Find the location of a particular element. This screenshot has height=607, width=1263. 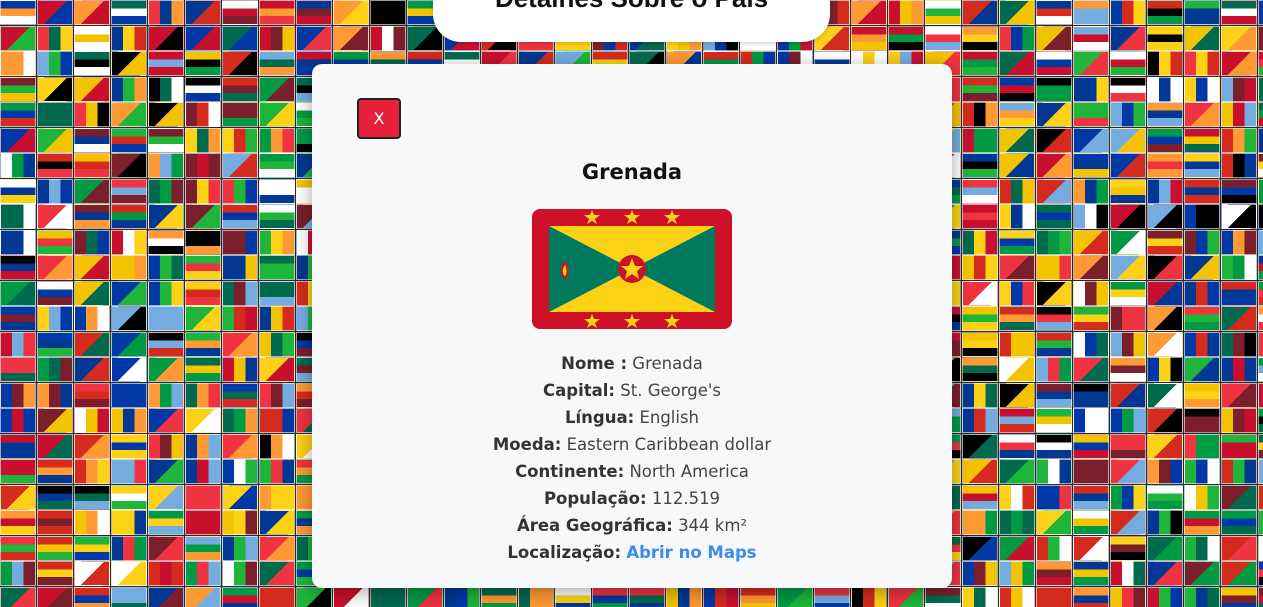

open-maps-link: Abrir no Maps is located at coordinates (691, 552).